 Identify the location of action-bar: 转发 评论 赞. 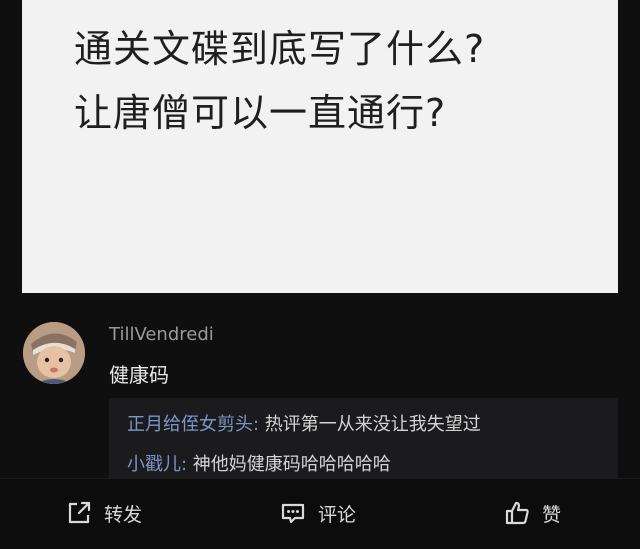
(320, 513).